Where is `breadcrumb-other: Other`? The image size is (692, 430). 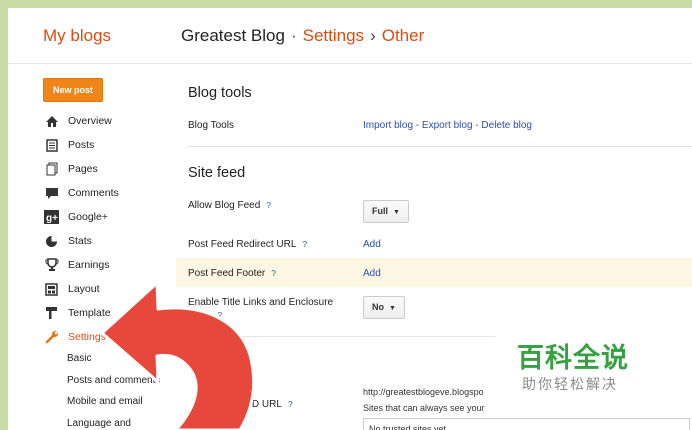 breadcrumb-other: Other is located at coordinates (403, 35).